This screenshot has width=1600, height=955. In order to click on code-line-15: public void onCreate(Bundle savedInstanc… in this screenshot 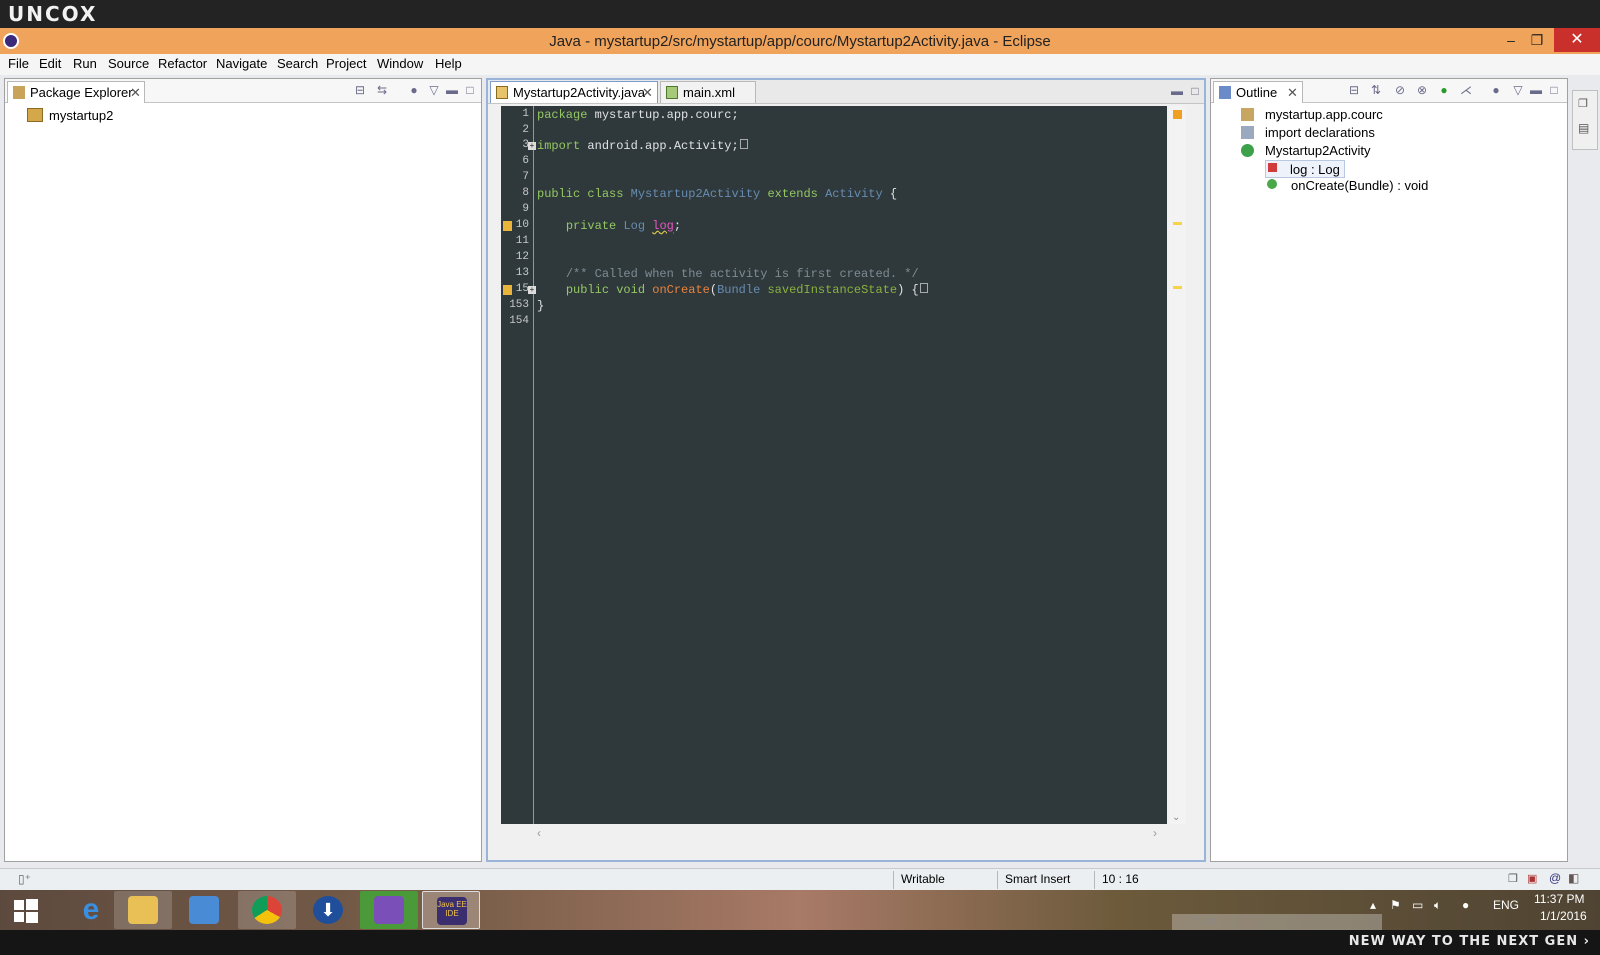, I will do `click(732, 290)`.